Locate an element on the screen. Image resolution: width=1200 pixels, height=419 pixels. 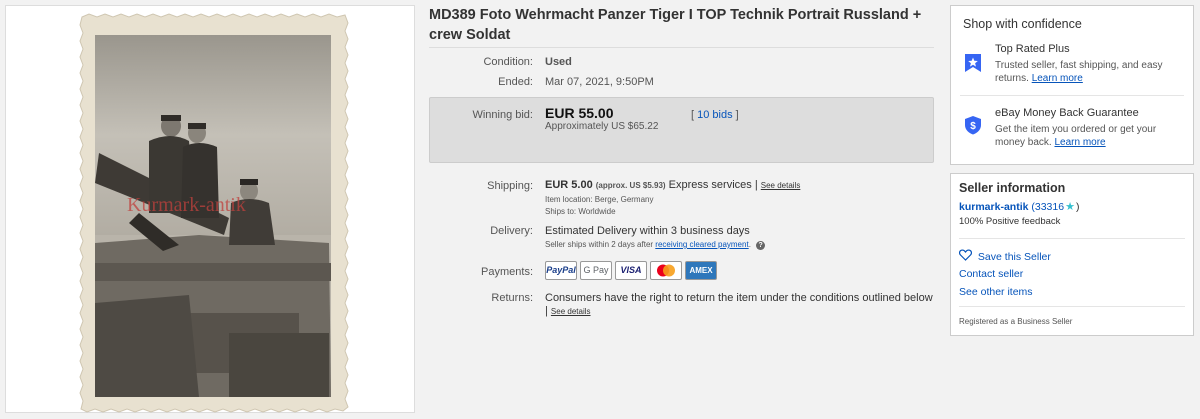
see-other-items-link: See other items is located at coordinates (996, 292).